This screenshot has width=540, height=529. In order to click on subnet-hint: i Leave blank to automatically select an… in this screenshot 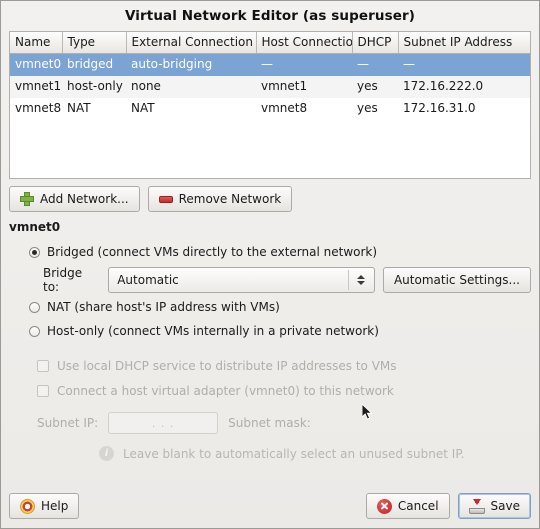, I will do `click(270, 453)`.